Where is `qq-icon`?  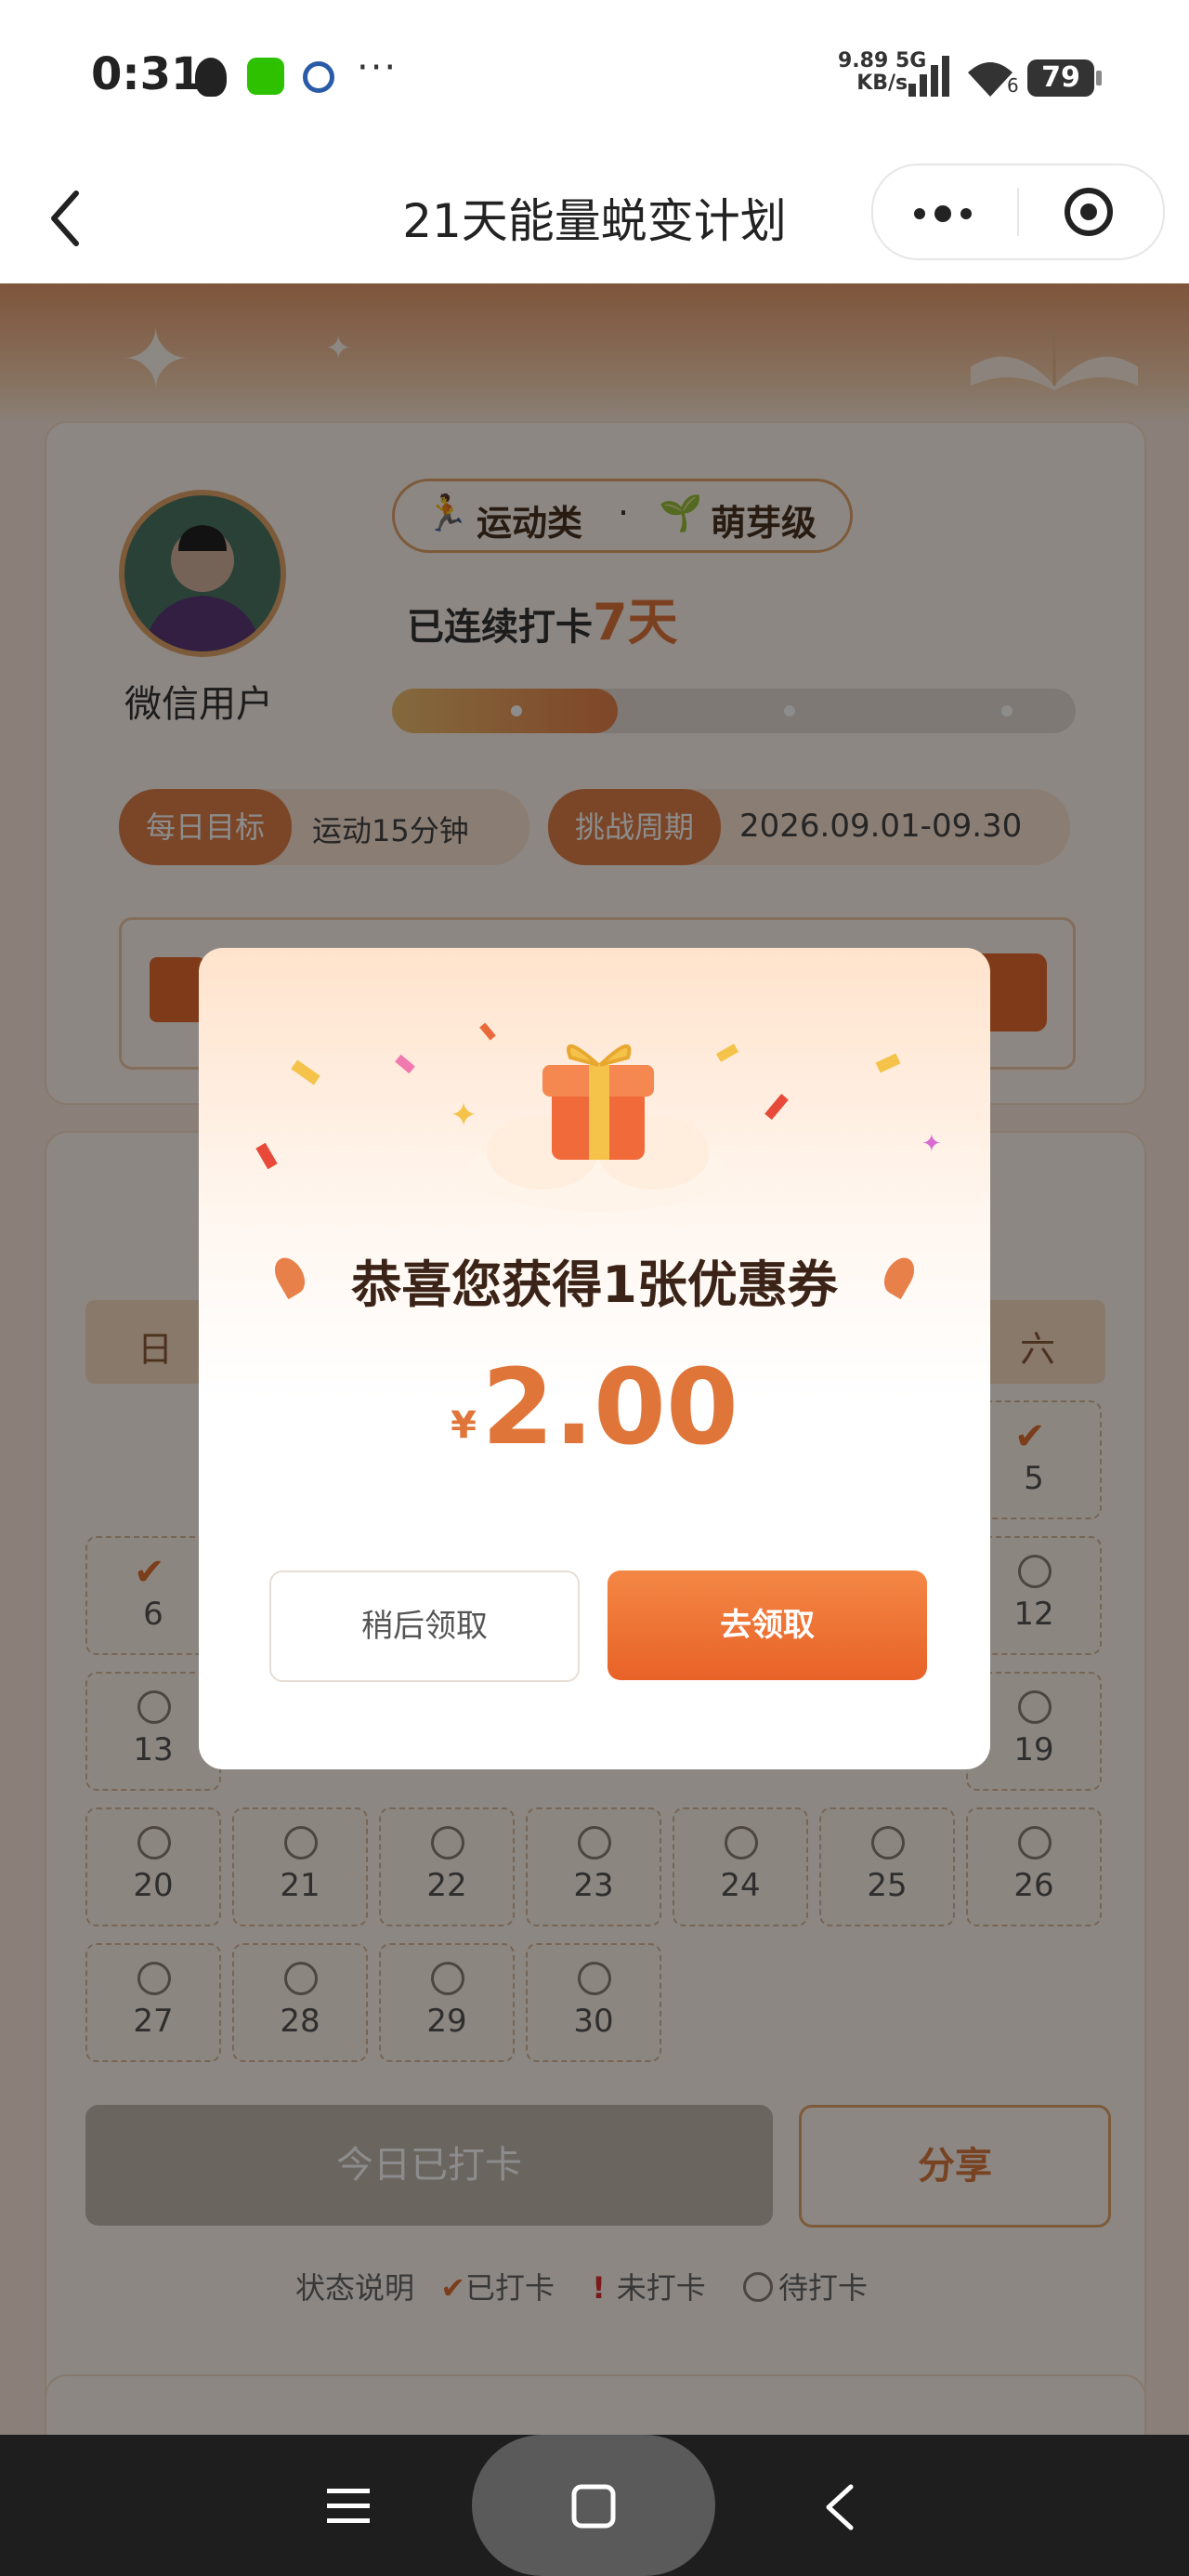 qq-icon is located at coordinates (211, 77).